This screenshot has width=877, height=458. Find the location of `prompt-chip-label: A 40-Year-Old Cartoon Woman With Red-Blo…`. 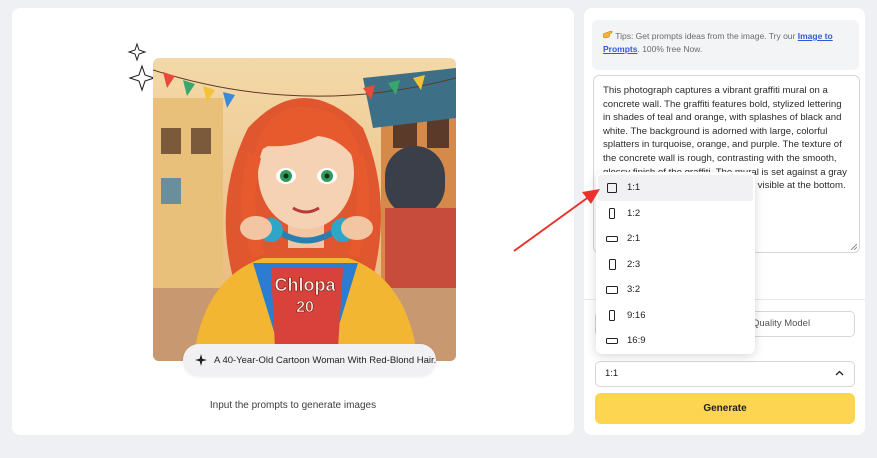

prompt-chip-label: A 40-Year-Old Cartoon Woman With Red-Blo… is located at coordinates (325, 360).